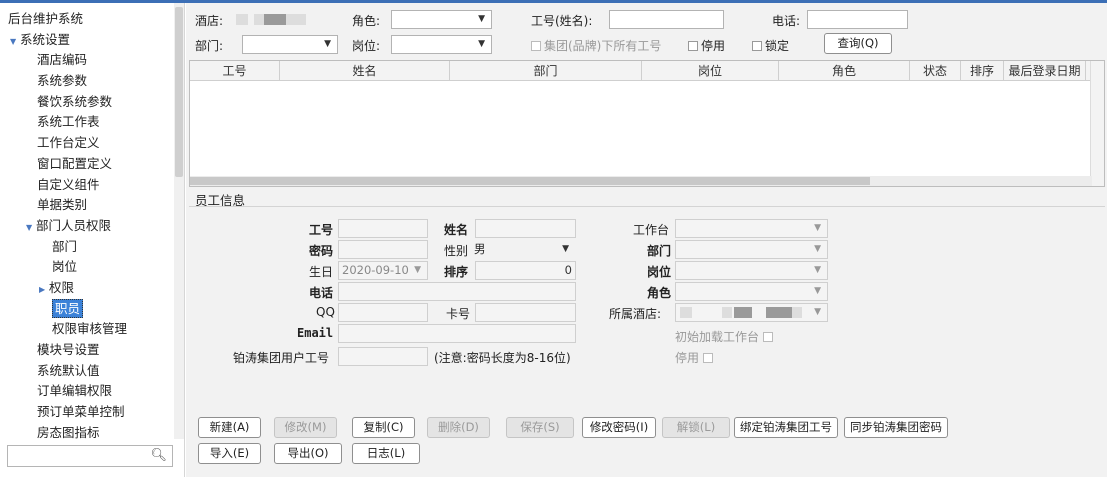 This screenshot has width=1107, height=477. What do you see at coordinates (457, 291) in the screenshot?
I see `phone-input` at bounding box center [457, 291].